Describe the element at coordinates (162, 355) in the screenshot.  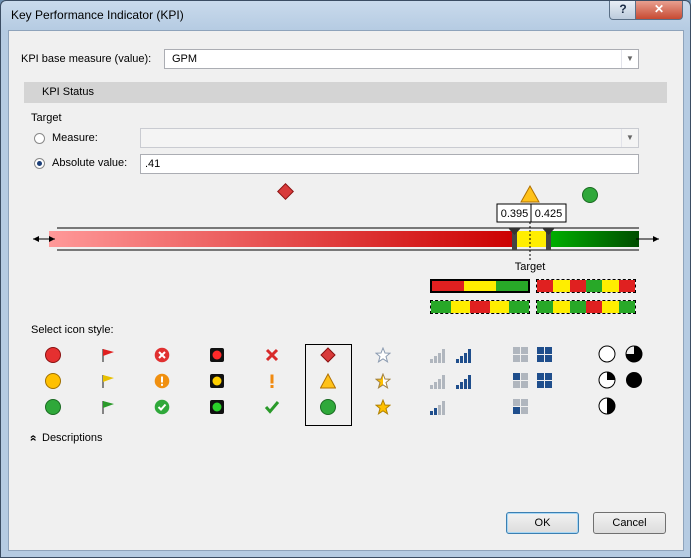
I see `red-x-circle-icon` at that location.